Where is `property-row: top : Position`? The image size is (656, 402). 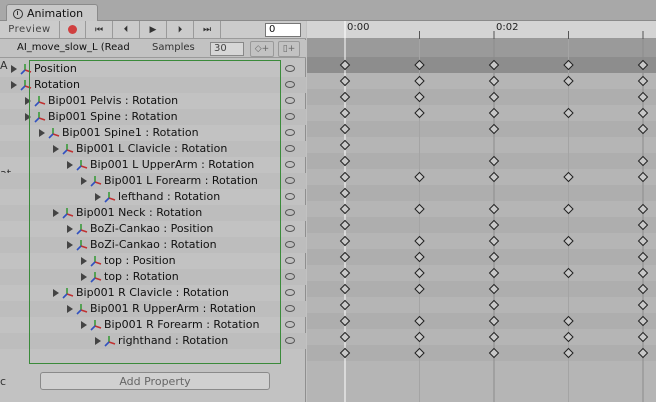
property-row: top : Position is located at coordinates (153, 261).